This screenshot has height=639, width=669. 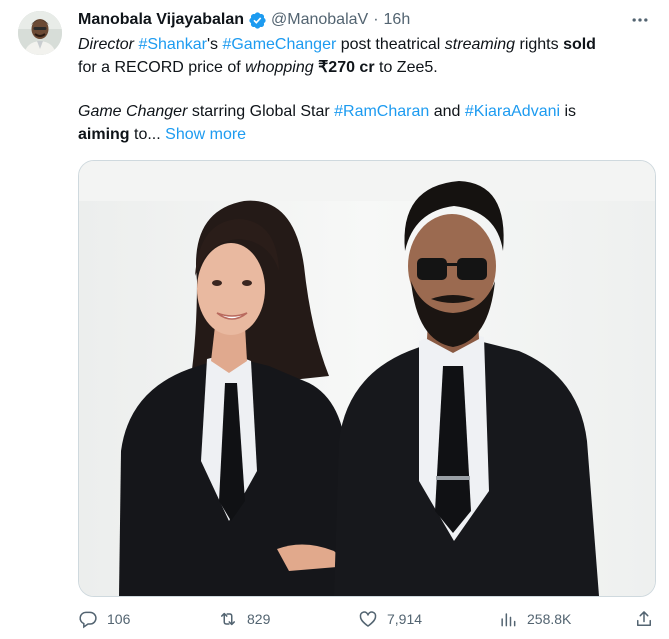 I want to click on reply-icon, so click(x=88, y=620).